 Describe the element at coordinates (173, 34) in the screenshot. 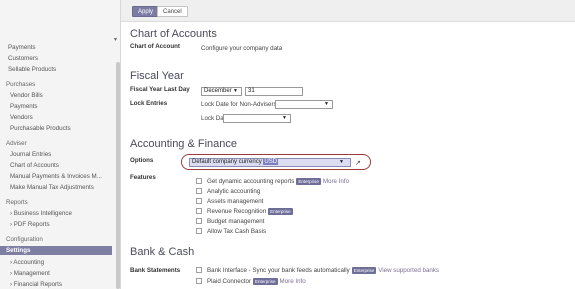

I see `section-title-chart-of-accounts: Chart of Accounts` at that location.